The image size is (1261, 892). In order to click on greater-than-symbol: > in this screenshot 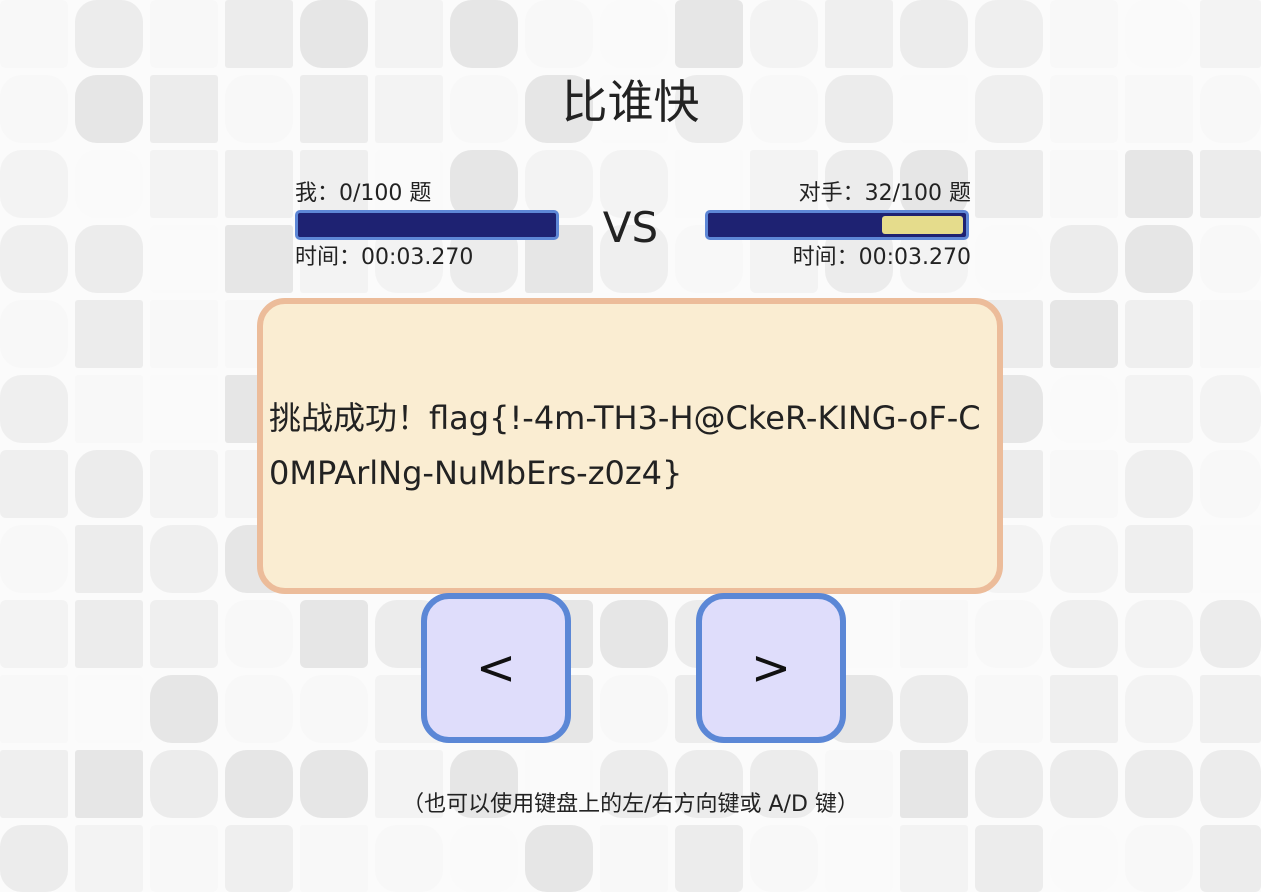, I will do `click(771, 668)`.